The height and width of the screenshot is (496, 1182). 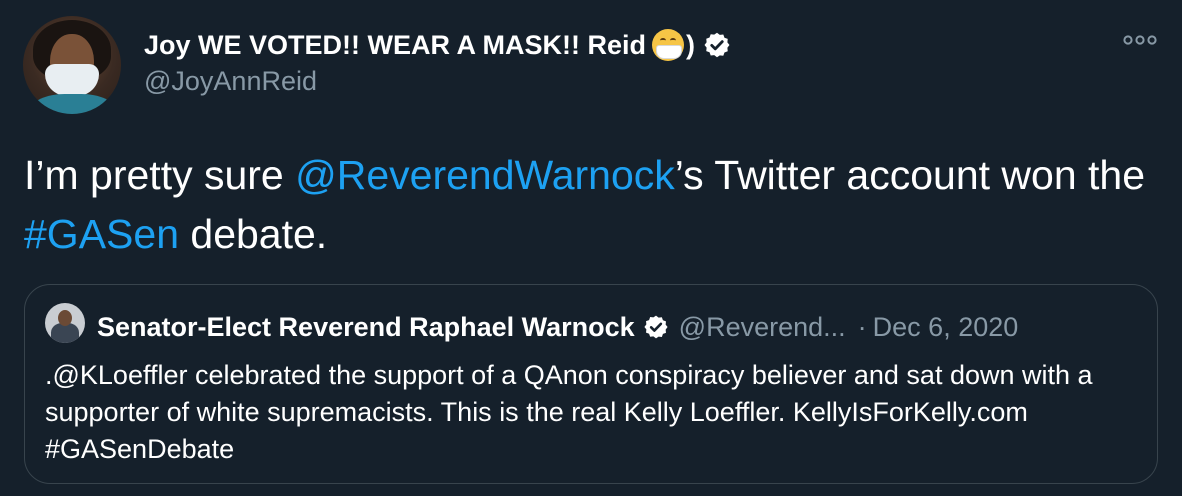 I want to click on author-avatar, so click(x=72, y=65).